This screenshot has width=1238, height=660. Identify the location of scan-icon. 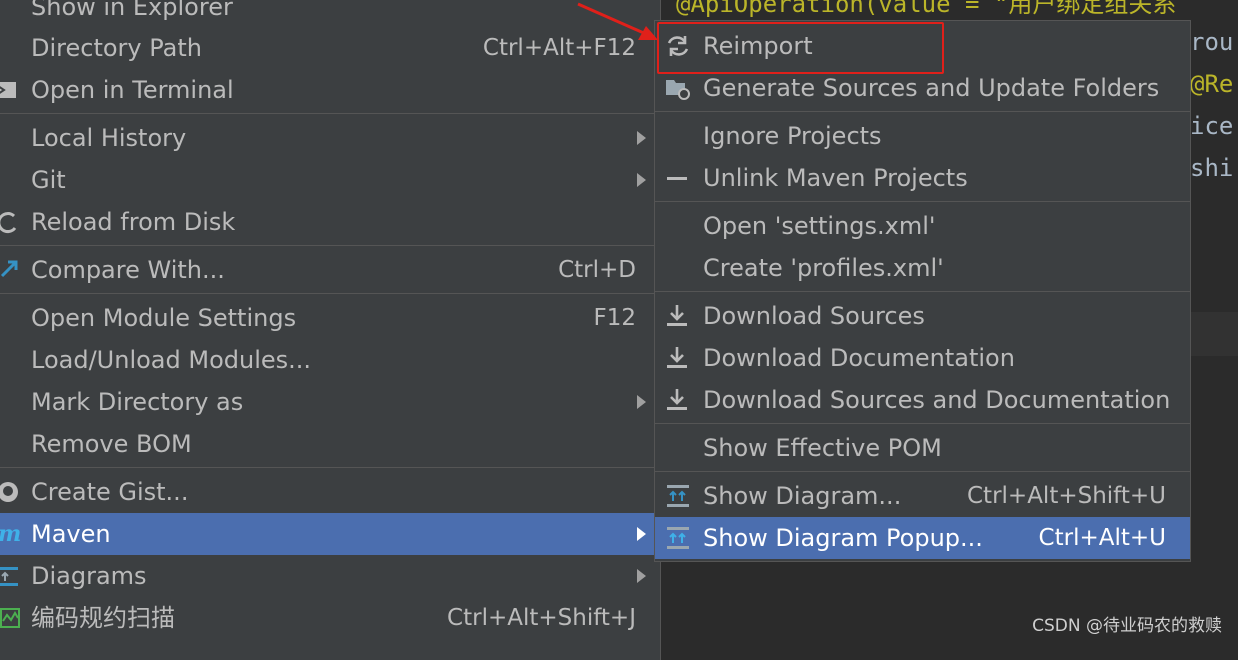
(11, 618).